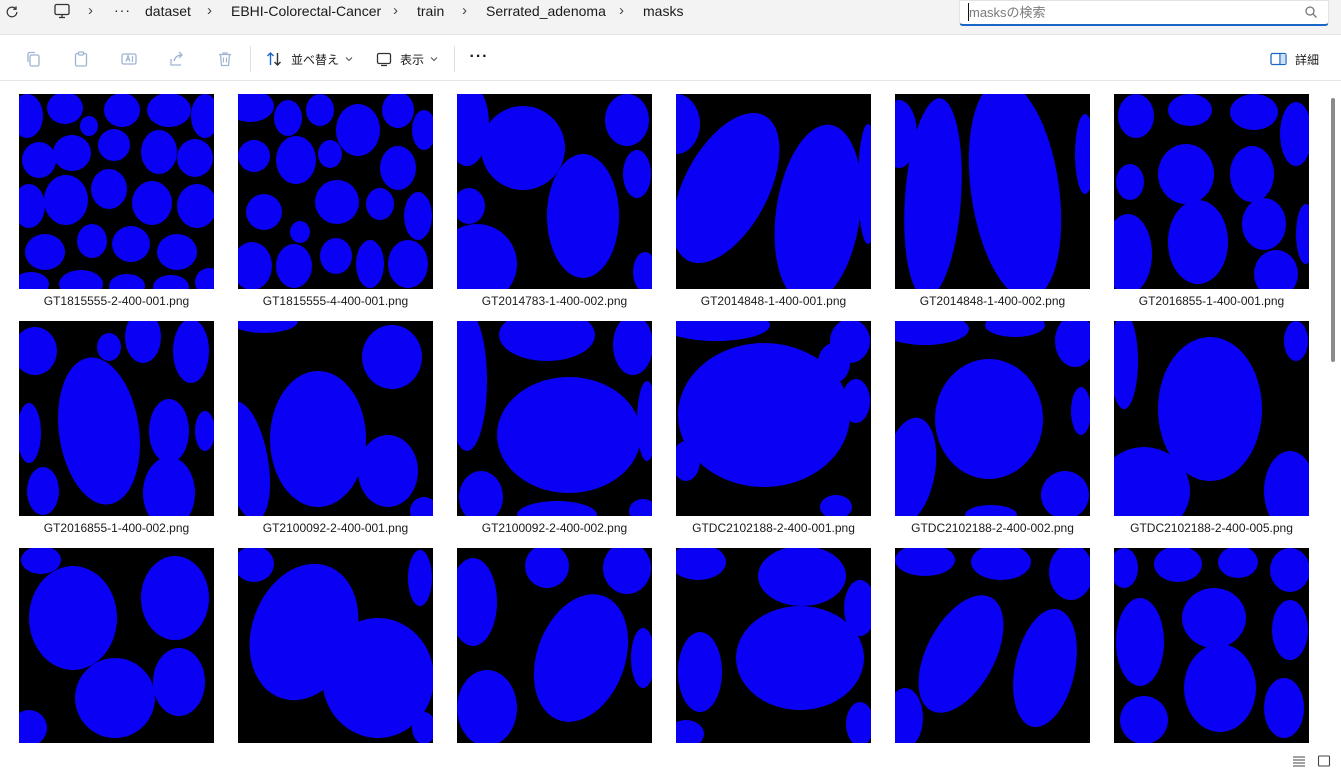  I want to click on search-input, so click(1129, 12).